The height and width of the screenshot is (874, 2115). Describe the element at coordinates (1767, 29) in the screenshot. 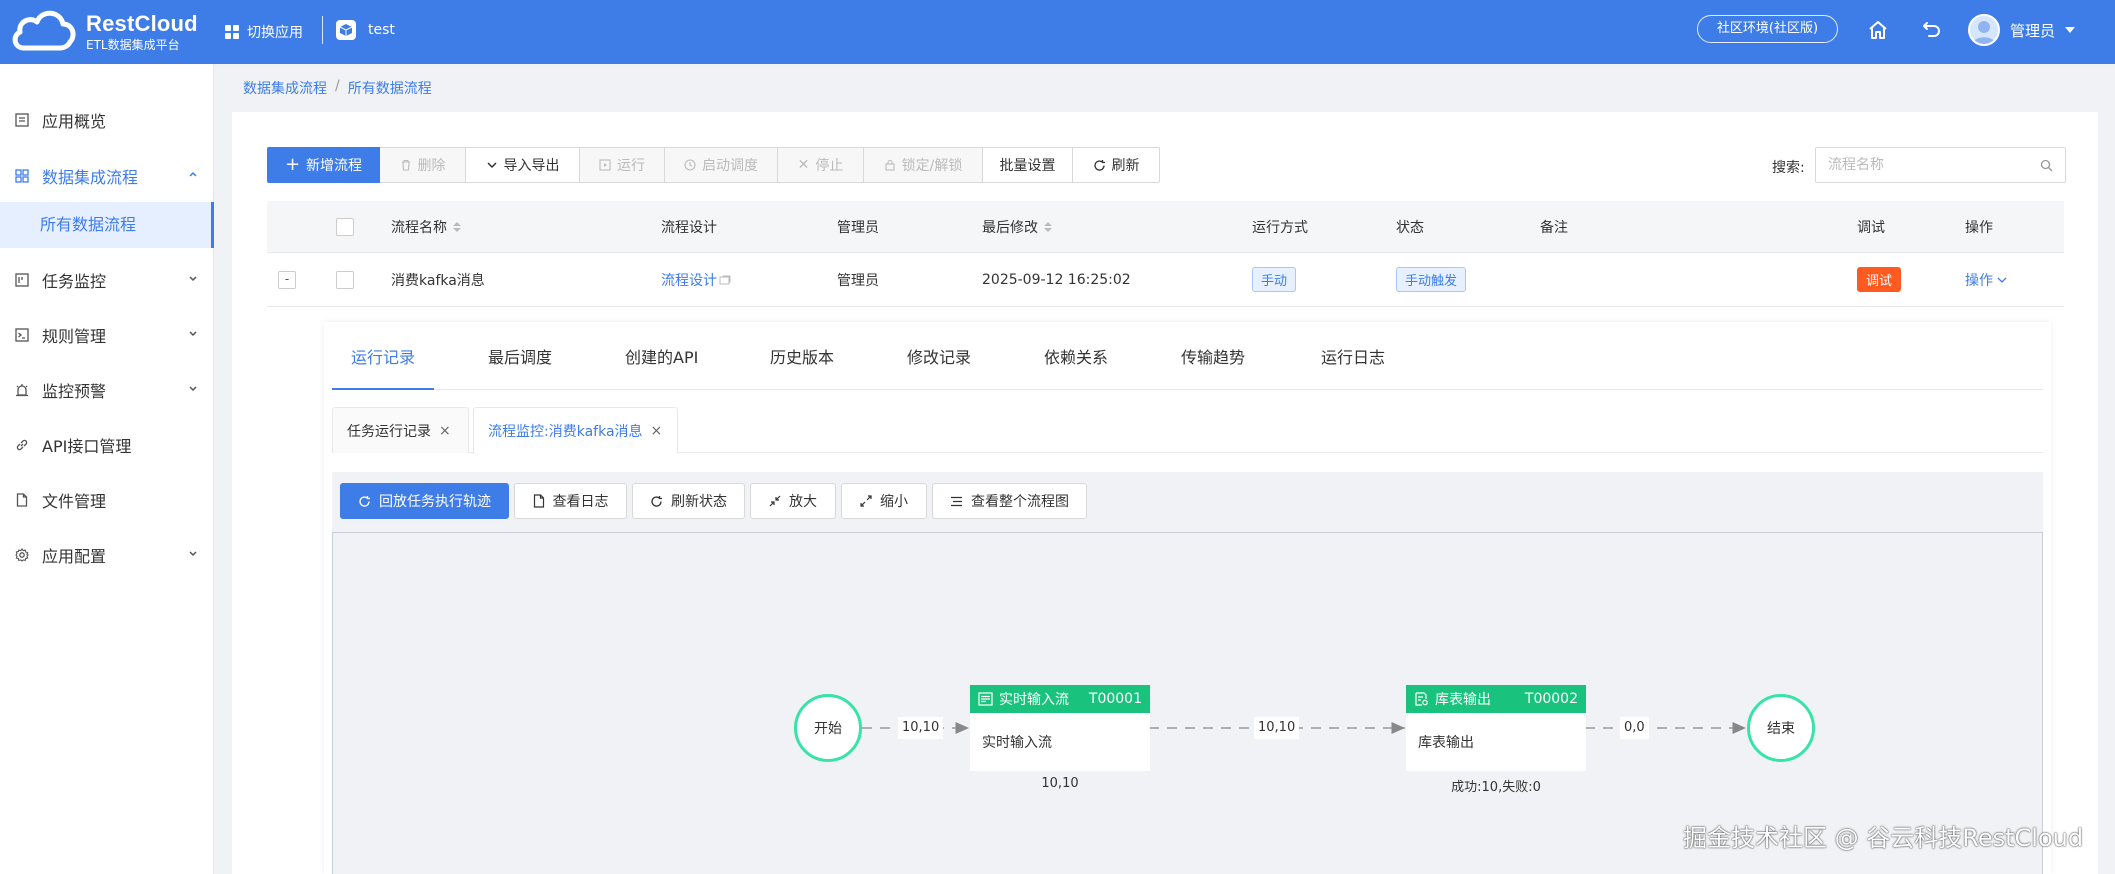

I see `env-badge: 社区环境(社区版)` at that location.